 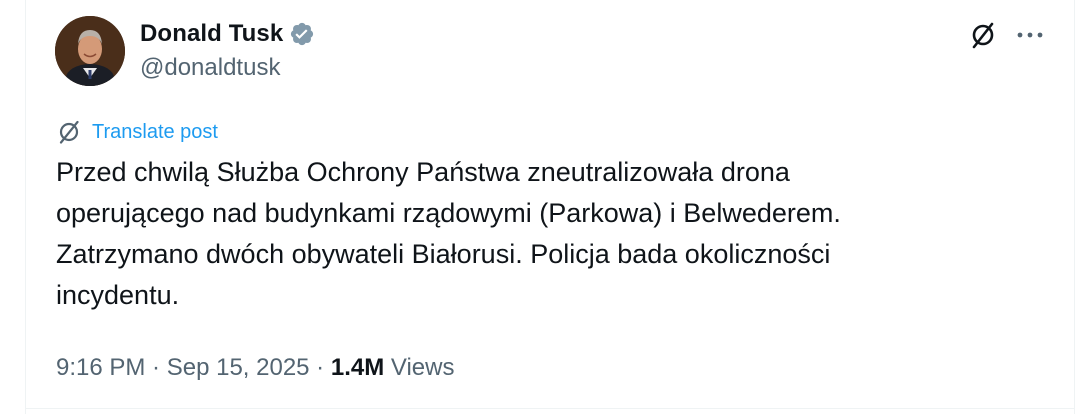 I want to click on more-horizontal-icon, so click(x=1030, y=35).